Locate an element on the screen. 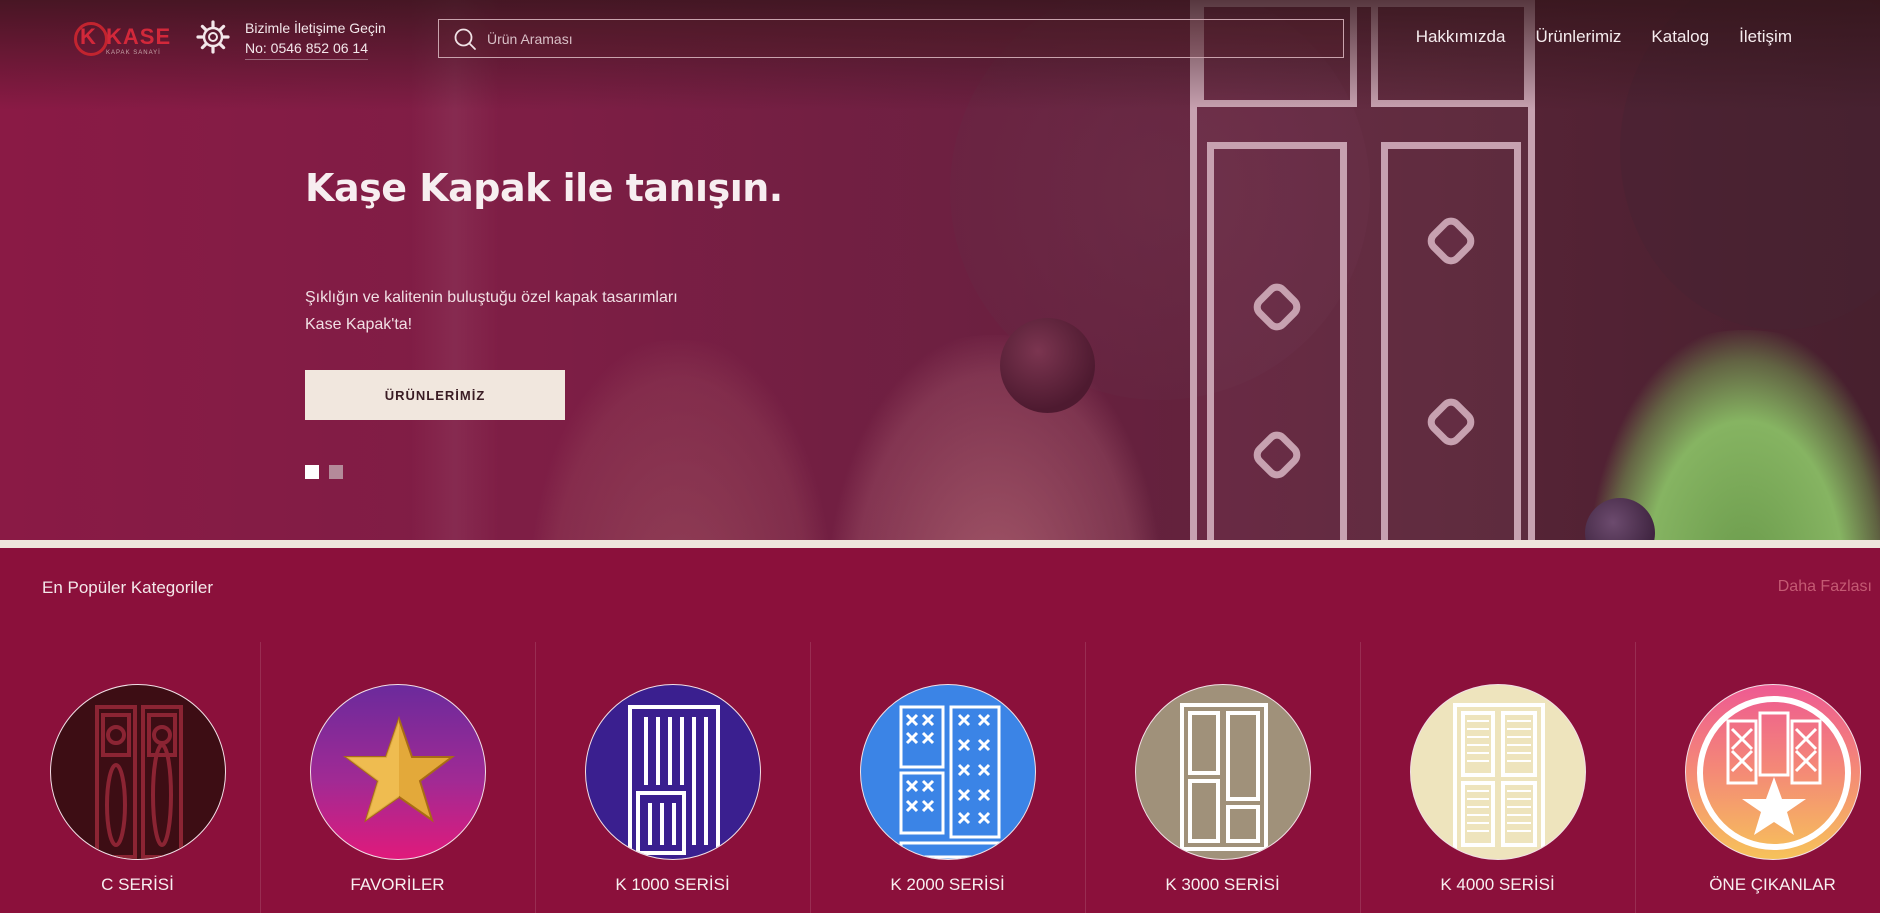 This screenshot has height=913, width=1880. logo-text: KASE is located at coordinates (139, 36).